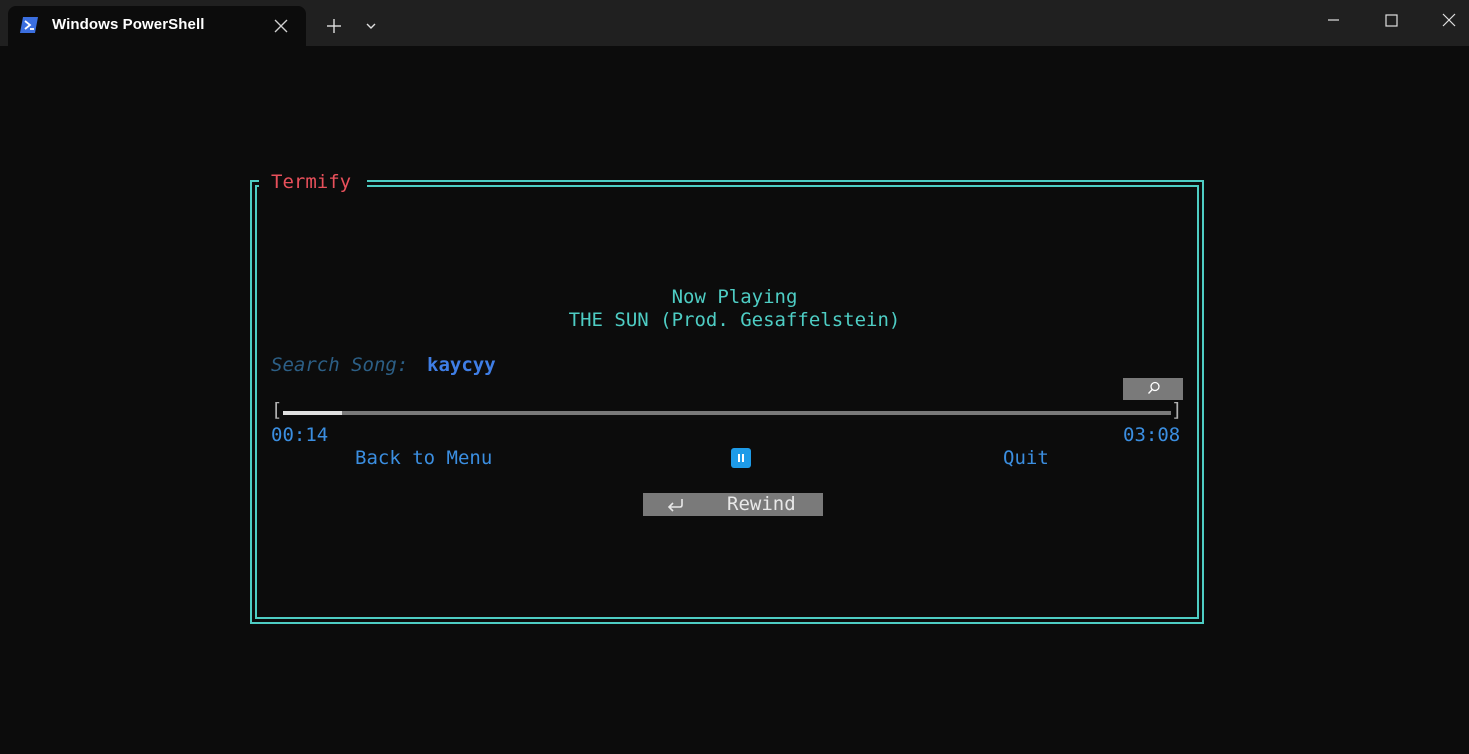 This screenshot has width=1469, height=754. I want to click on new-tab-plus-icon, so click(334, 25).